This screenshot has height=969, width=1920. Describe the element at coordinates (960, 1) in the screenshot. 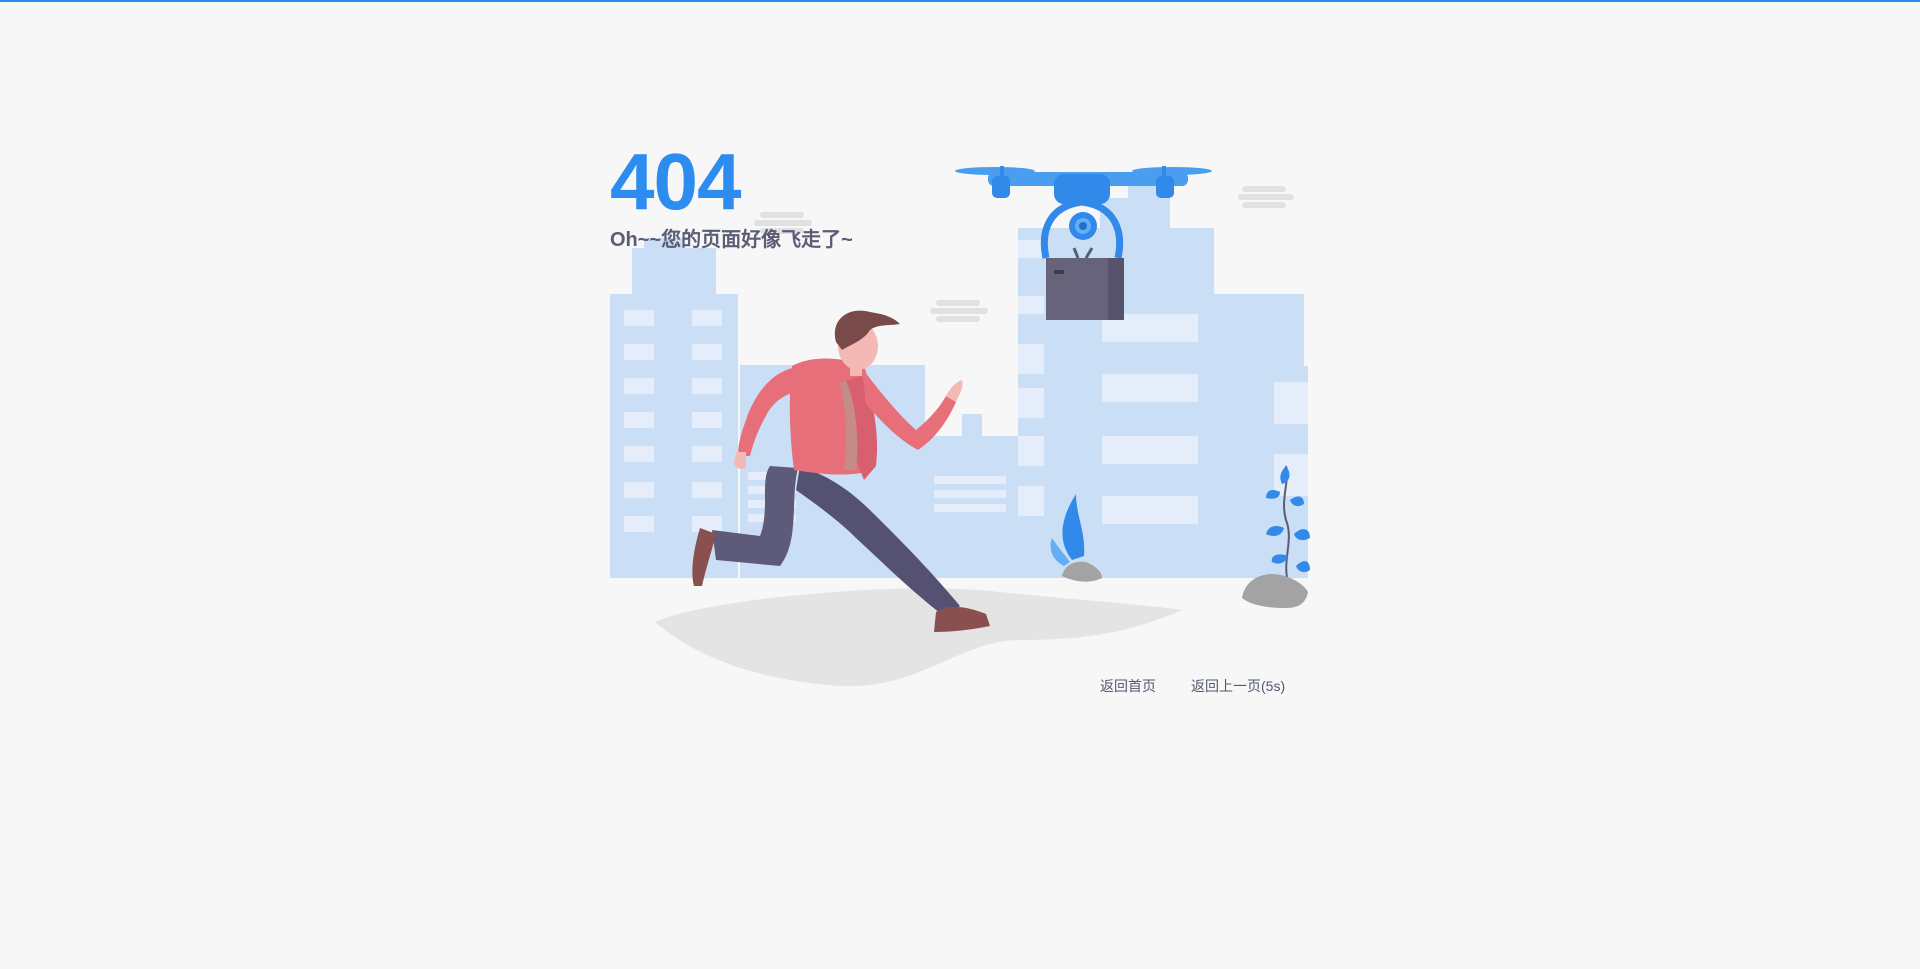

I see `top-progress-bar` at that location.